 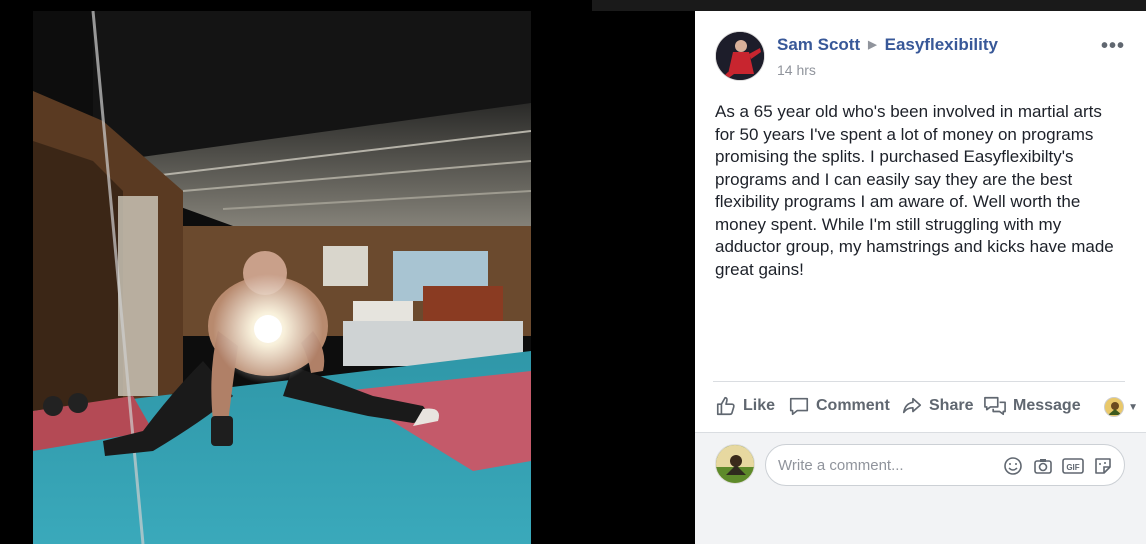 I want to click on comment-tools: GIF, so click(x=1058, y=466).